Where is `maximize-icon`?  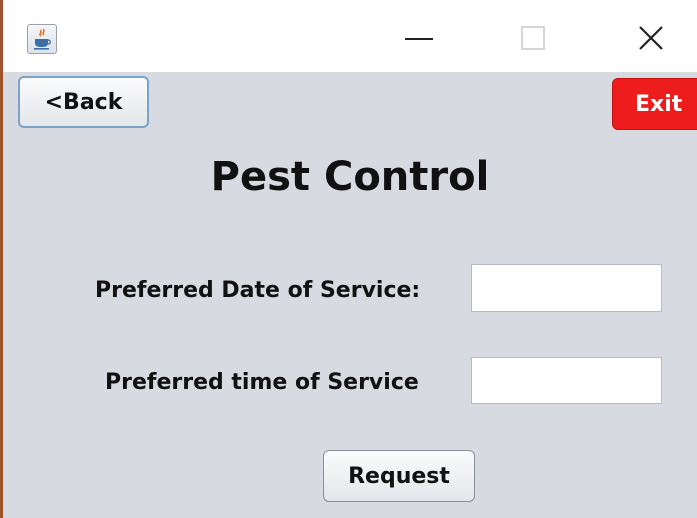
maximize-icon is located at coordinates (533, 38).